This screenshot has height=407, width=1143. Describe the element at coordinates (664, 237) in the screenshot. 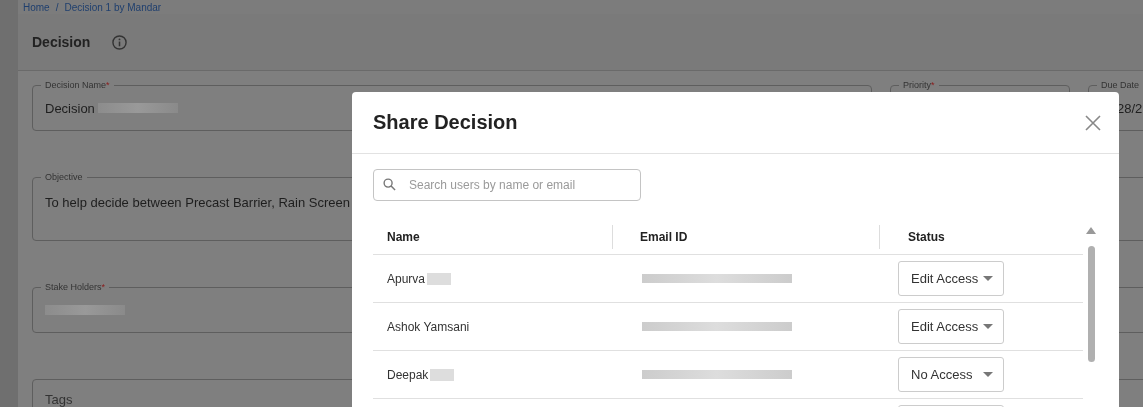

I see `column-header: Email ID` at that location.